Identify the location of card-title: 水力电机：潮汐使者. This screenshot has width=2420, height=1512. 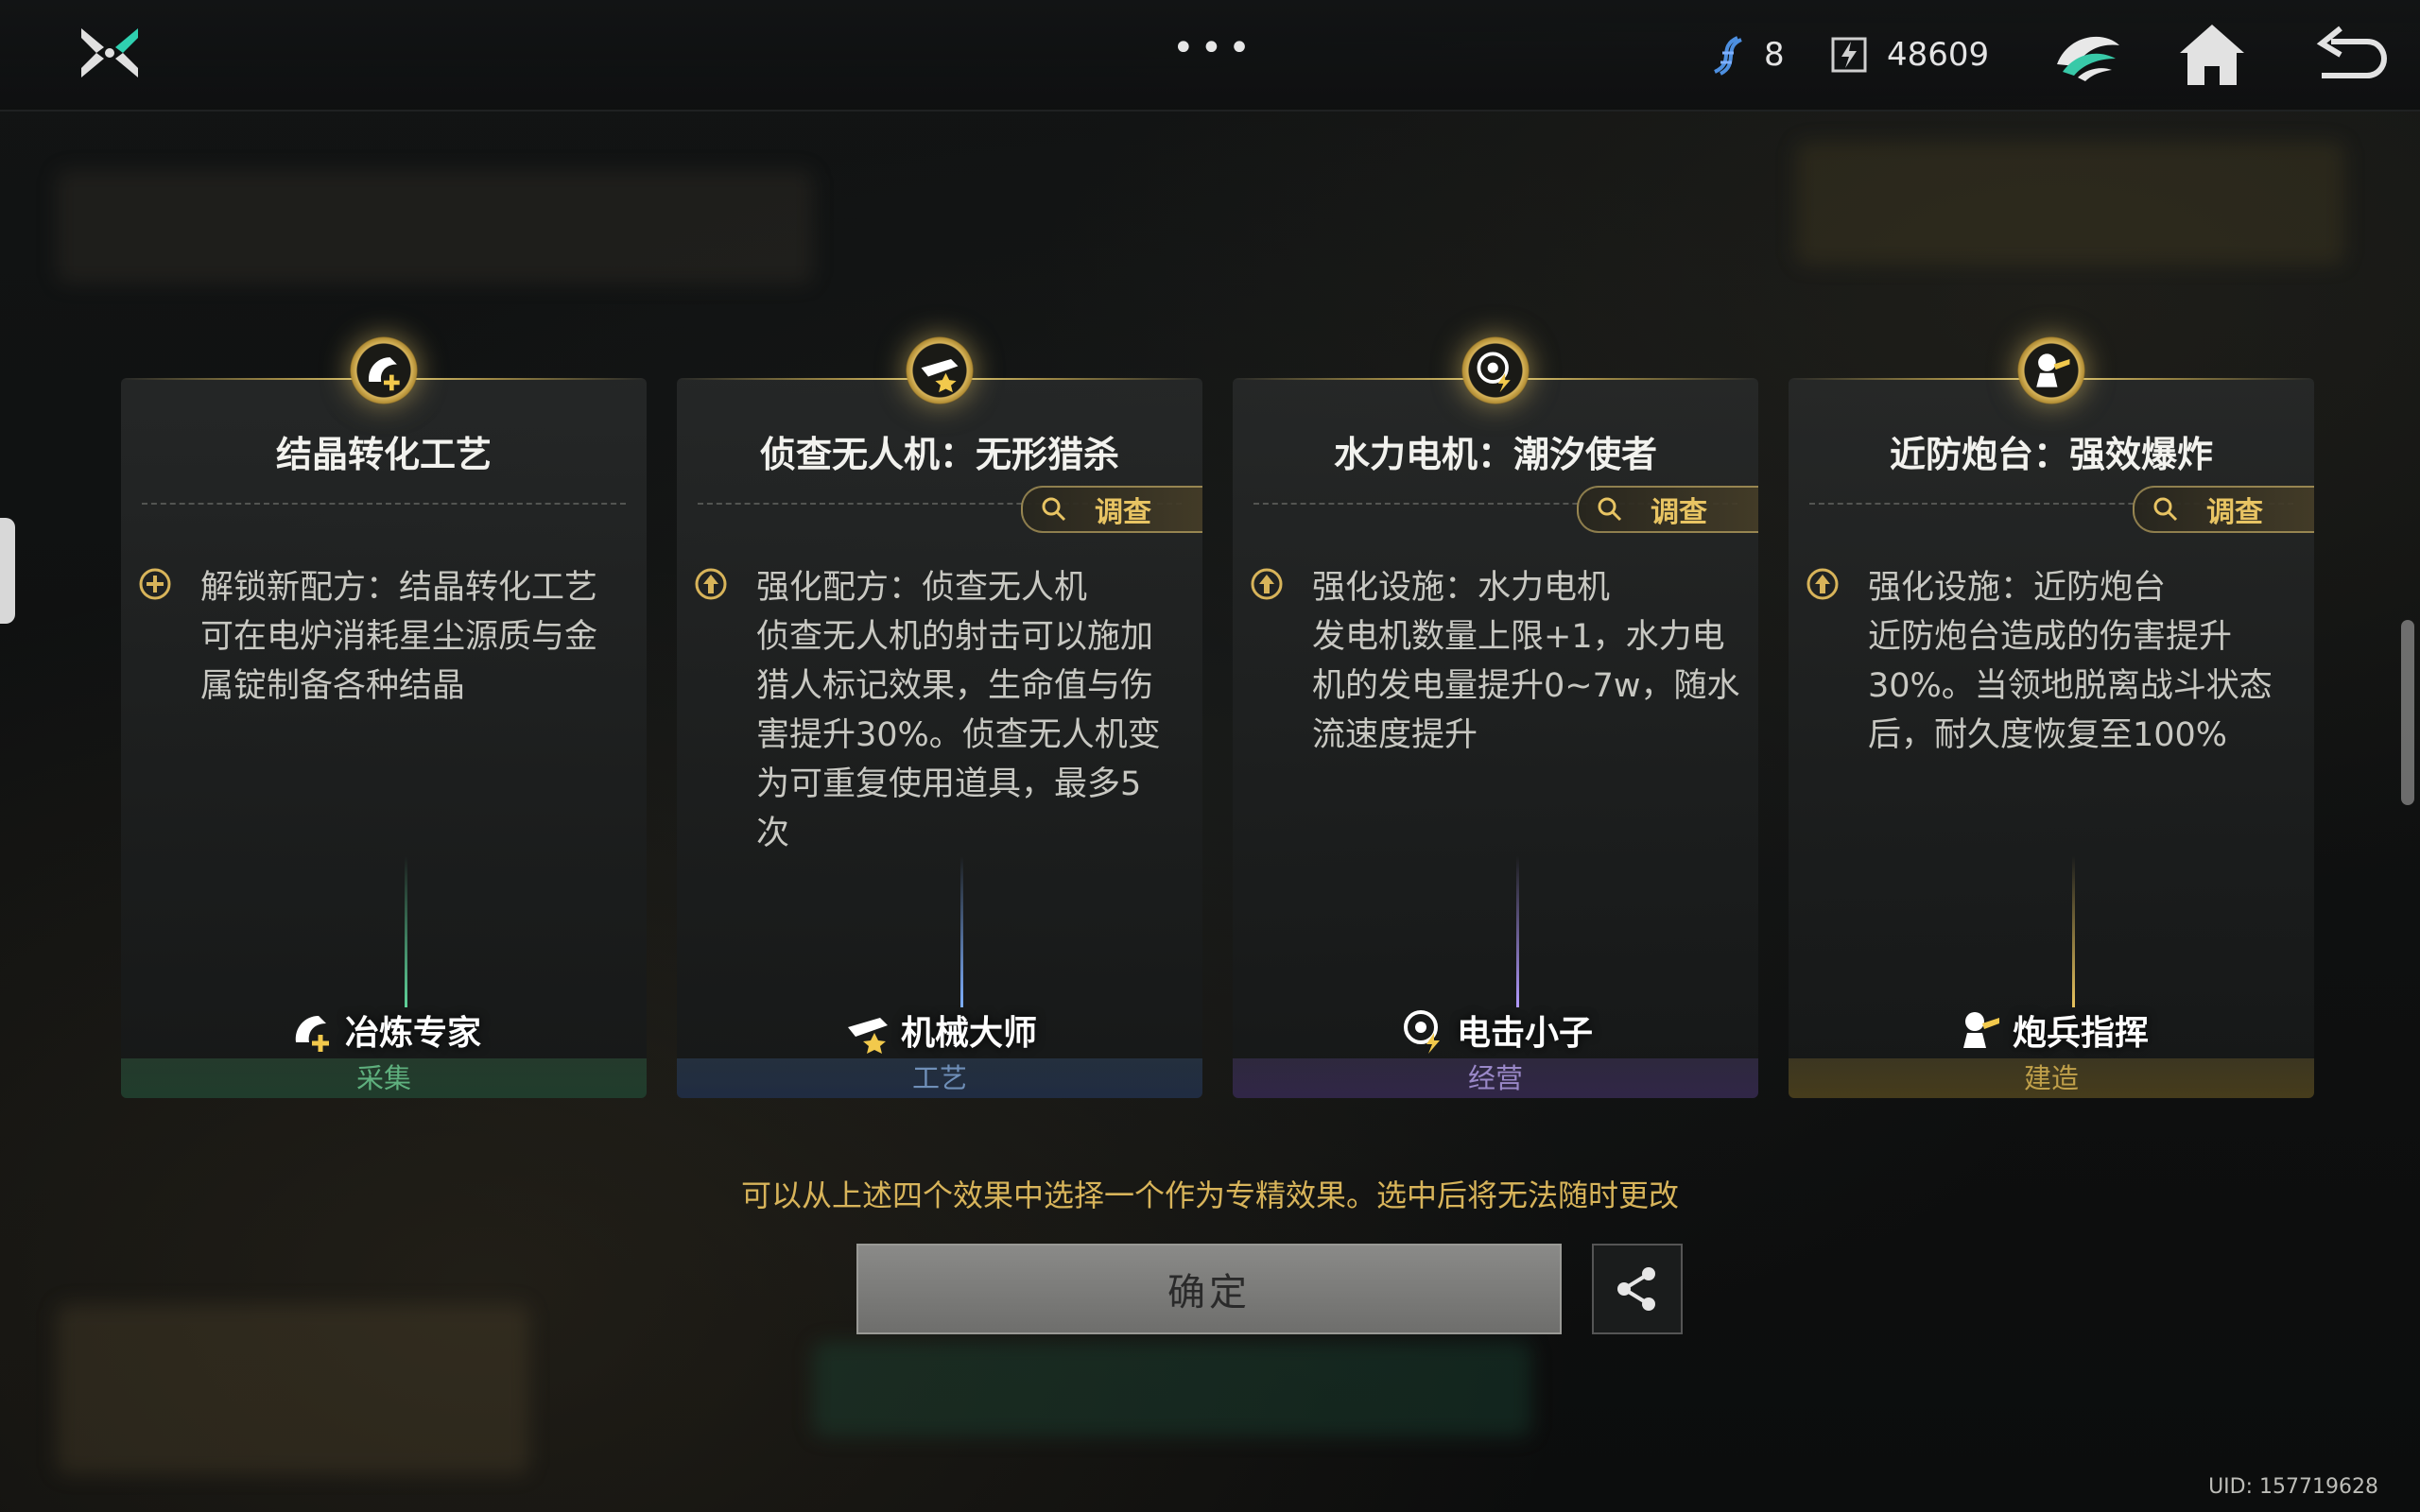
(1495, 454).